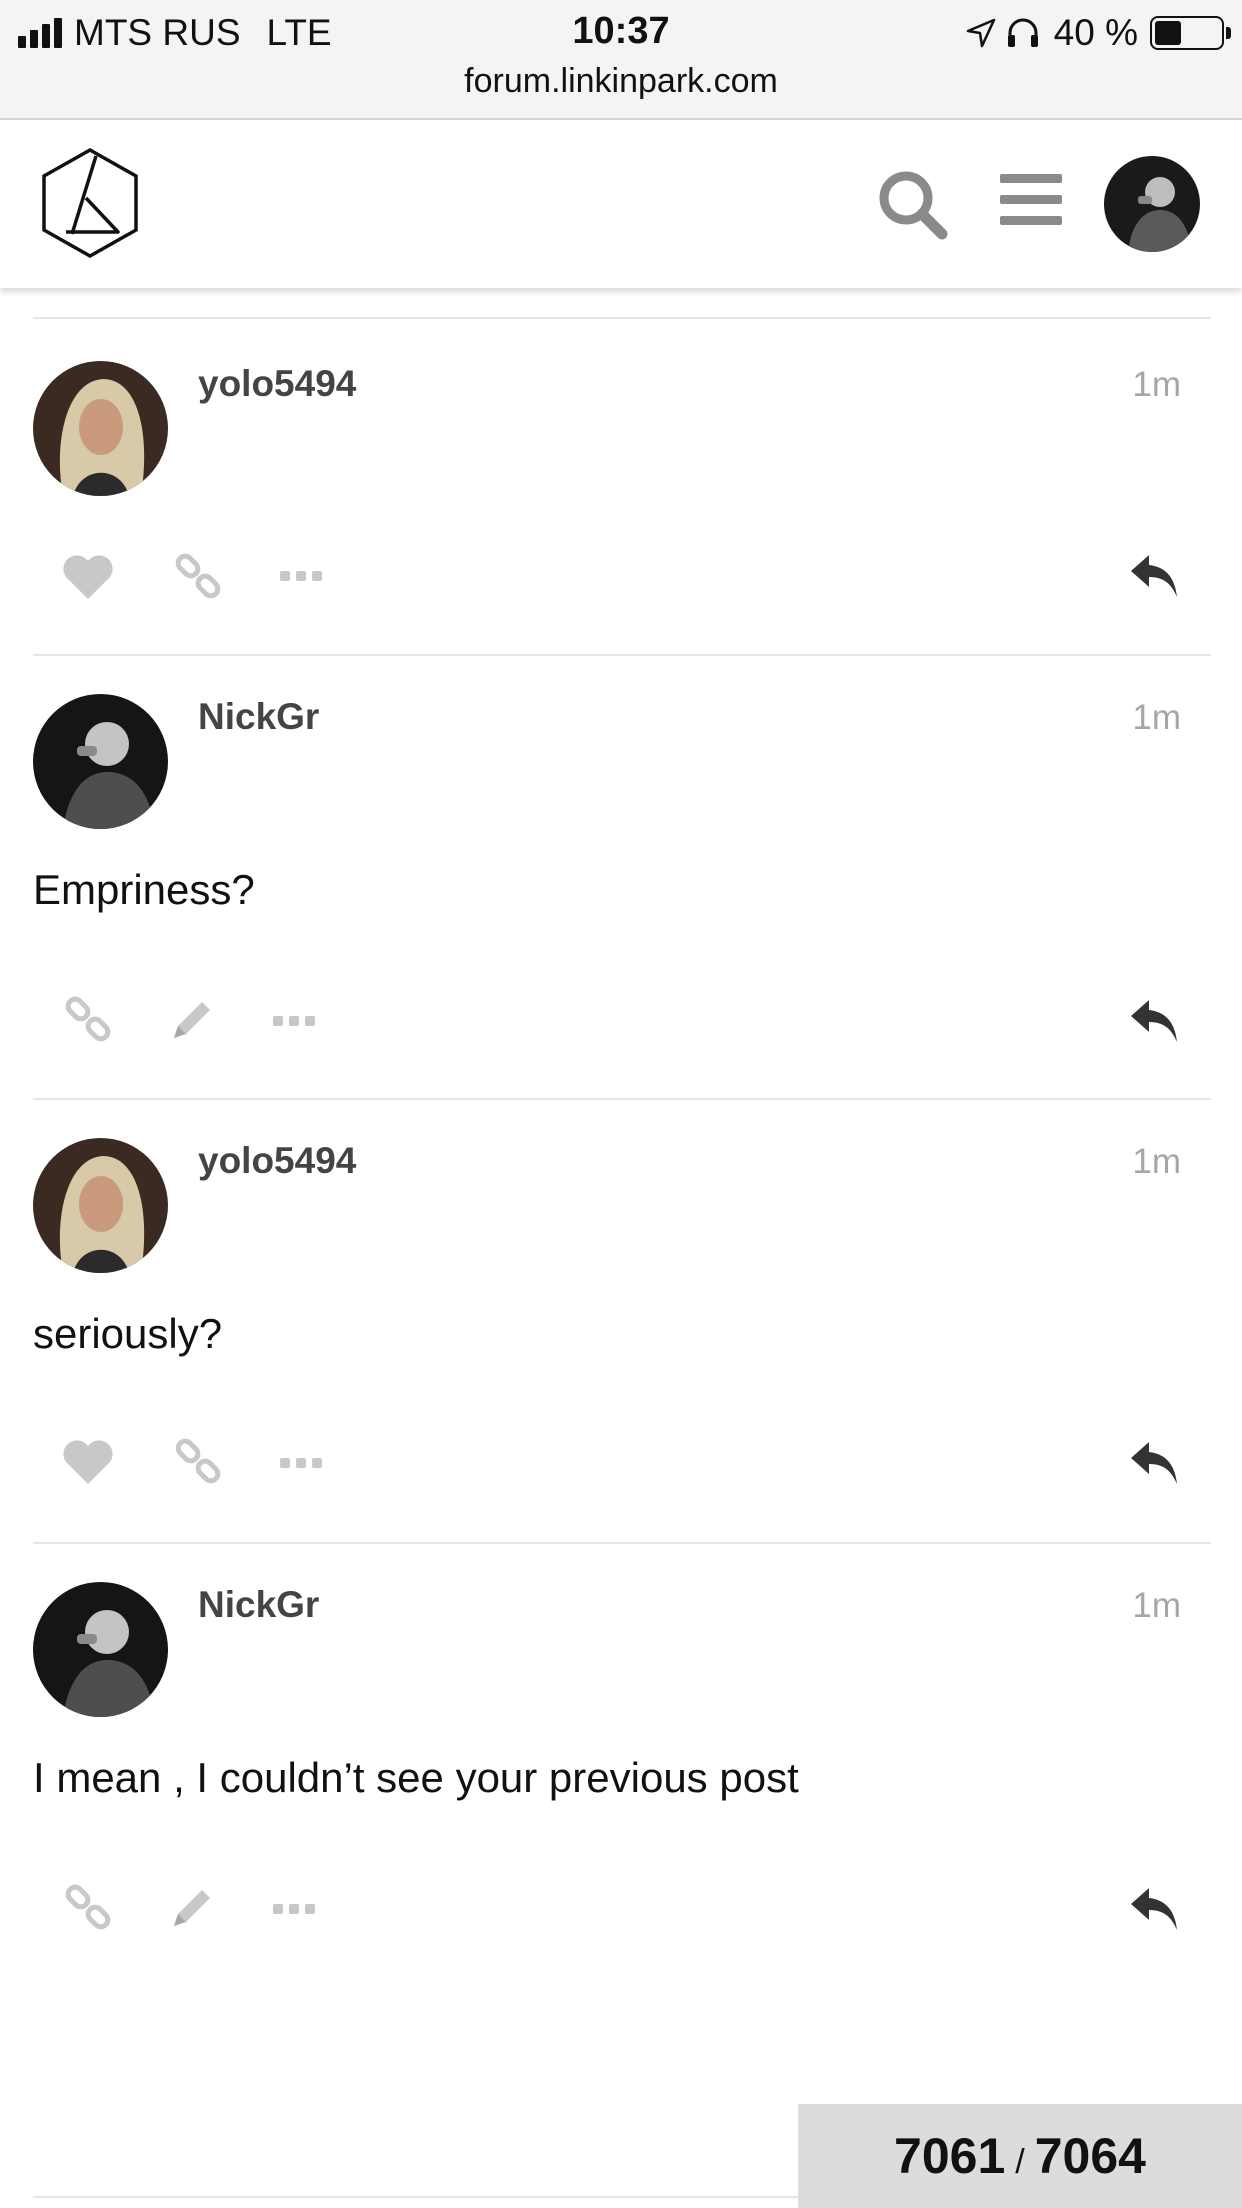  I want to click on site-header, so click(621, 204).